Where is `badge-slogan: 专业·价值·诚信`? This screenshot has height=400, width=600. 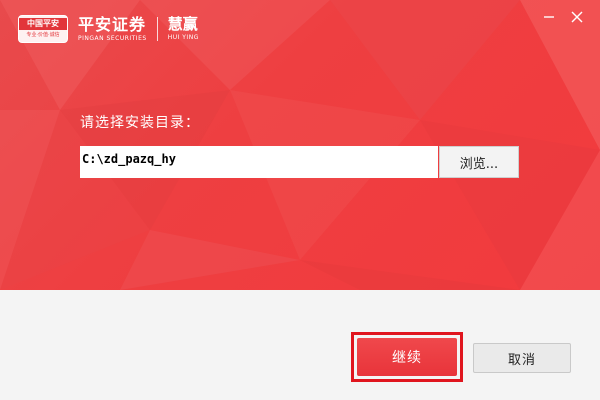 badge-slogan: 专业·价值·诚信 is located at coordinates (43, 35).